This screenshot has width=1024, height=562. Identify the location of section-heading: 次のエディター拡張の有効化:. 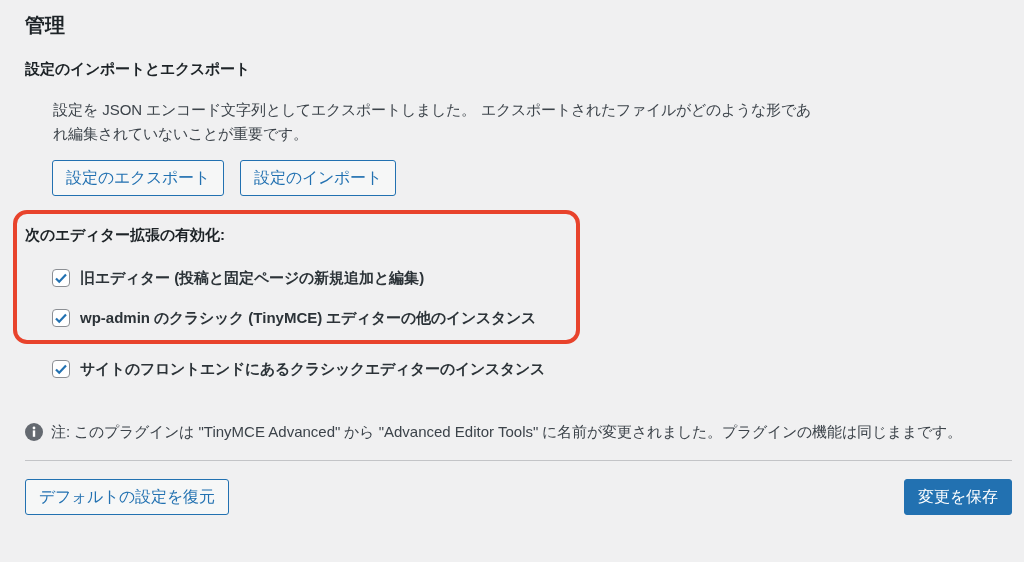
(125, 235).